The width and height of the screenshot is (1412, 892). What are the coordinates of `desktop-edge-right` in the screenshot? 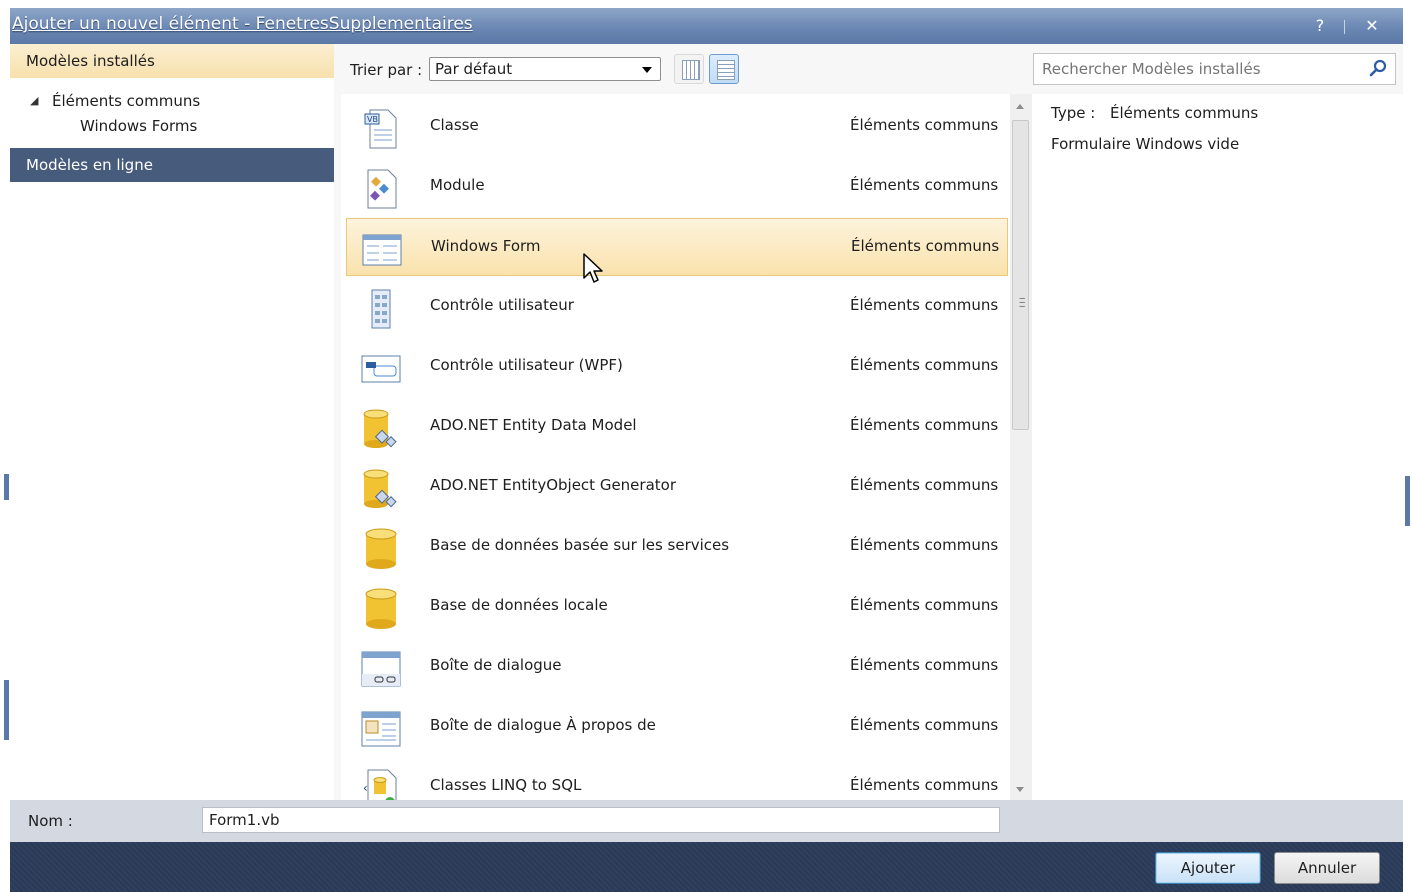 It's located at (1408, 446).